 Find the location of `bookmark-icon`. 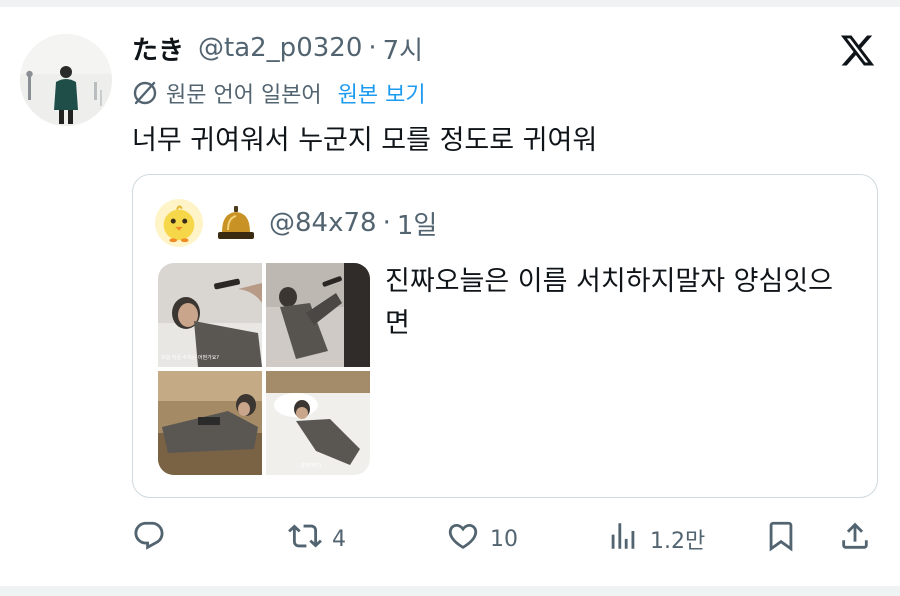

bookmark-icon is located at coordinates (781, 539).